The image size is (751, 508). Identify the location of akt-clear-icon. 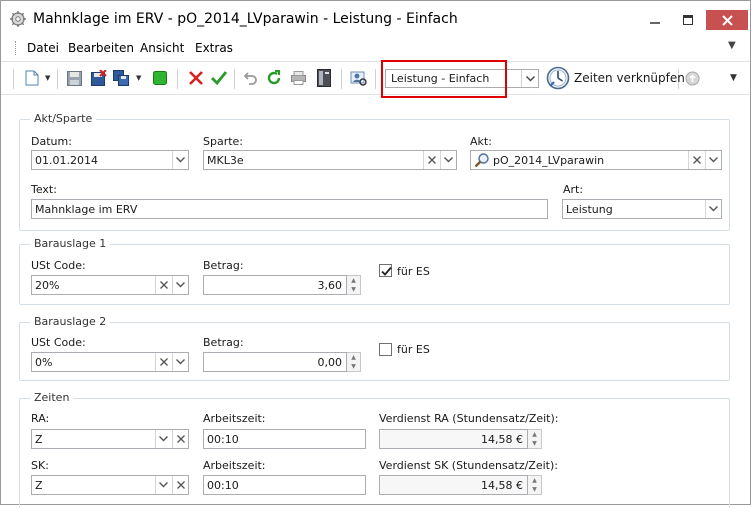
(696, 160).